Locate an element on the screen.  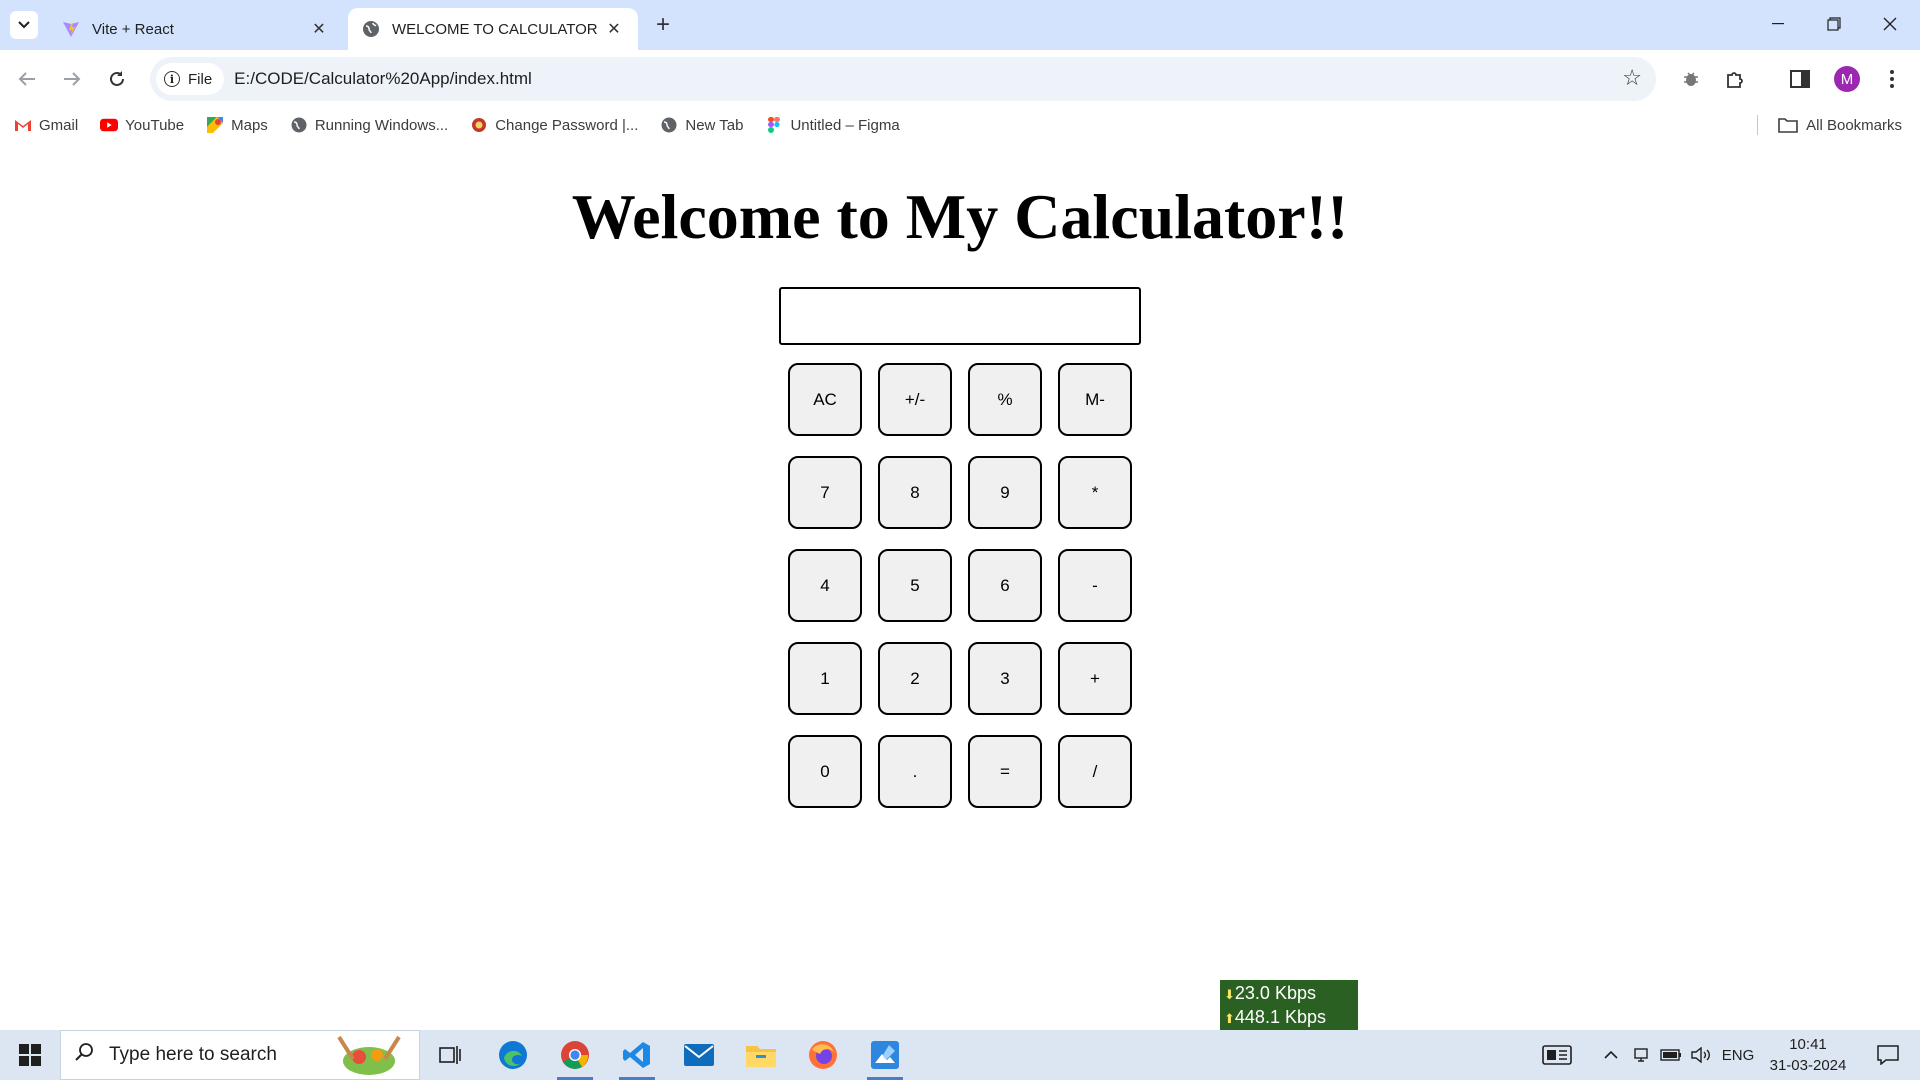
bookmark-label: Gmail is located at coordinates (59, 125).